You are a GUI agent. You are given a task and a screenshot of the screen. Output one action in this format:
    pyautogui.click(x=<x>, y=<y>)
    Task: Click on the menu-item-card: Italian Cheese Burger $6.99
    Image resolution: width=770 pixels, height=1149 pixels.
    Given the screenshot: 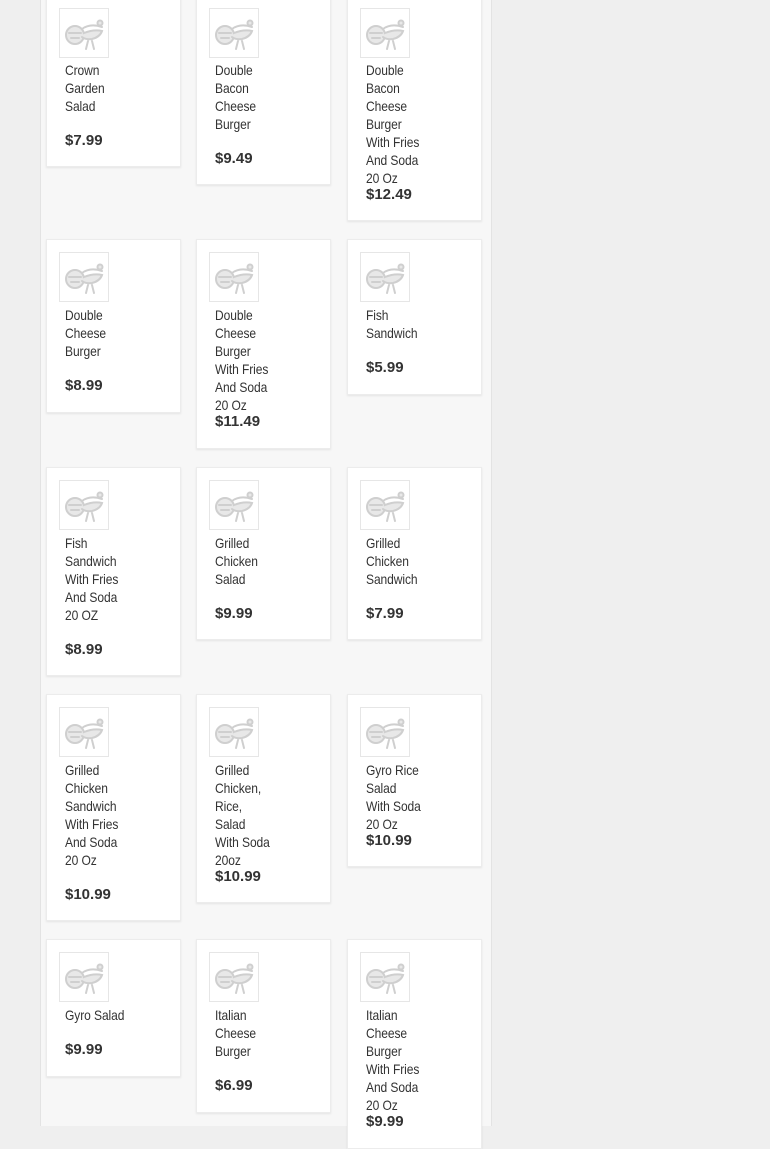 What is the action you would take?
    pyautogui.click(x=263, y=1026)
    